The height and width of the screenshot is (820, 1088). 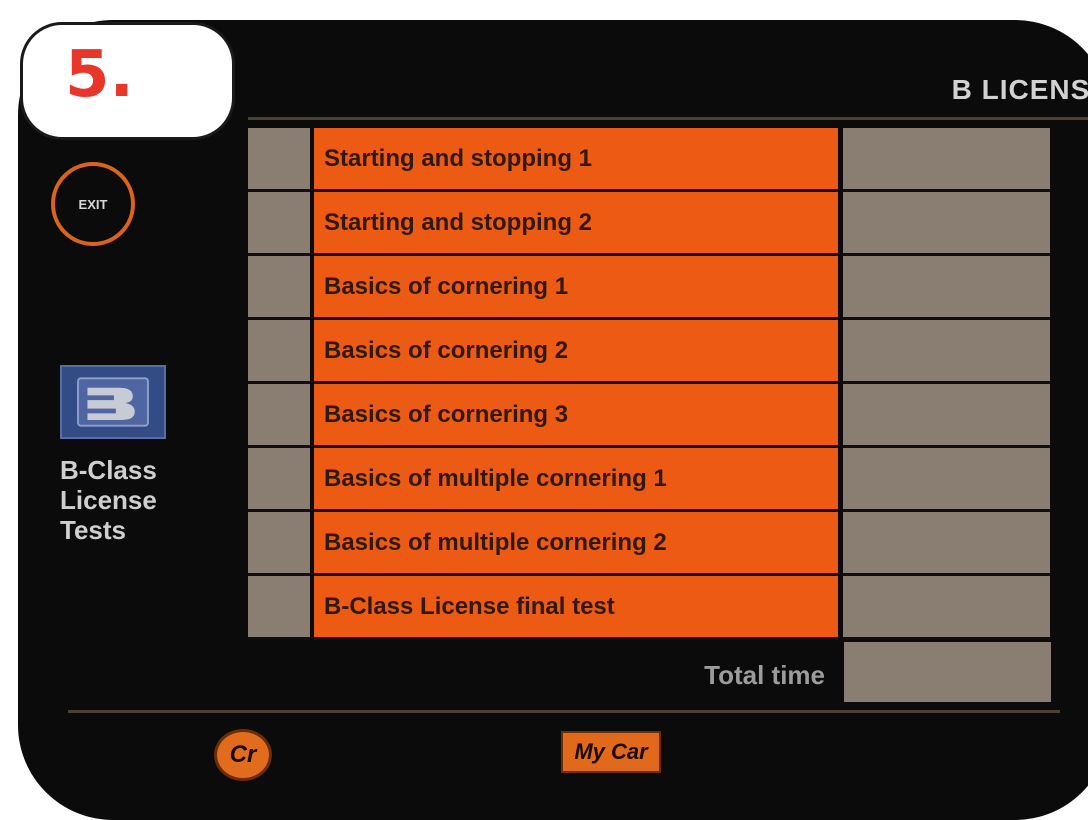 I want to click on credits-button: Cr, so click(x=243, y=755).